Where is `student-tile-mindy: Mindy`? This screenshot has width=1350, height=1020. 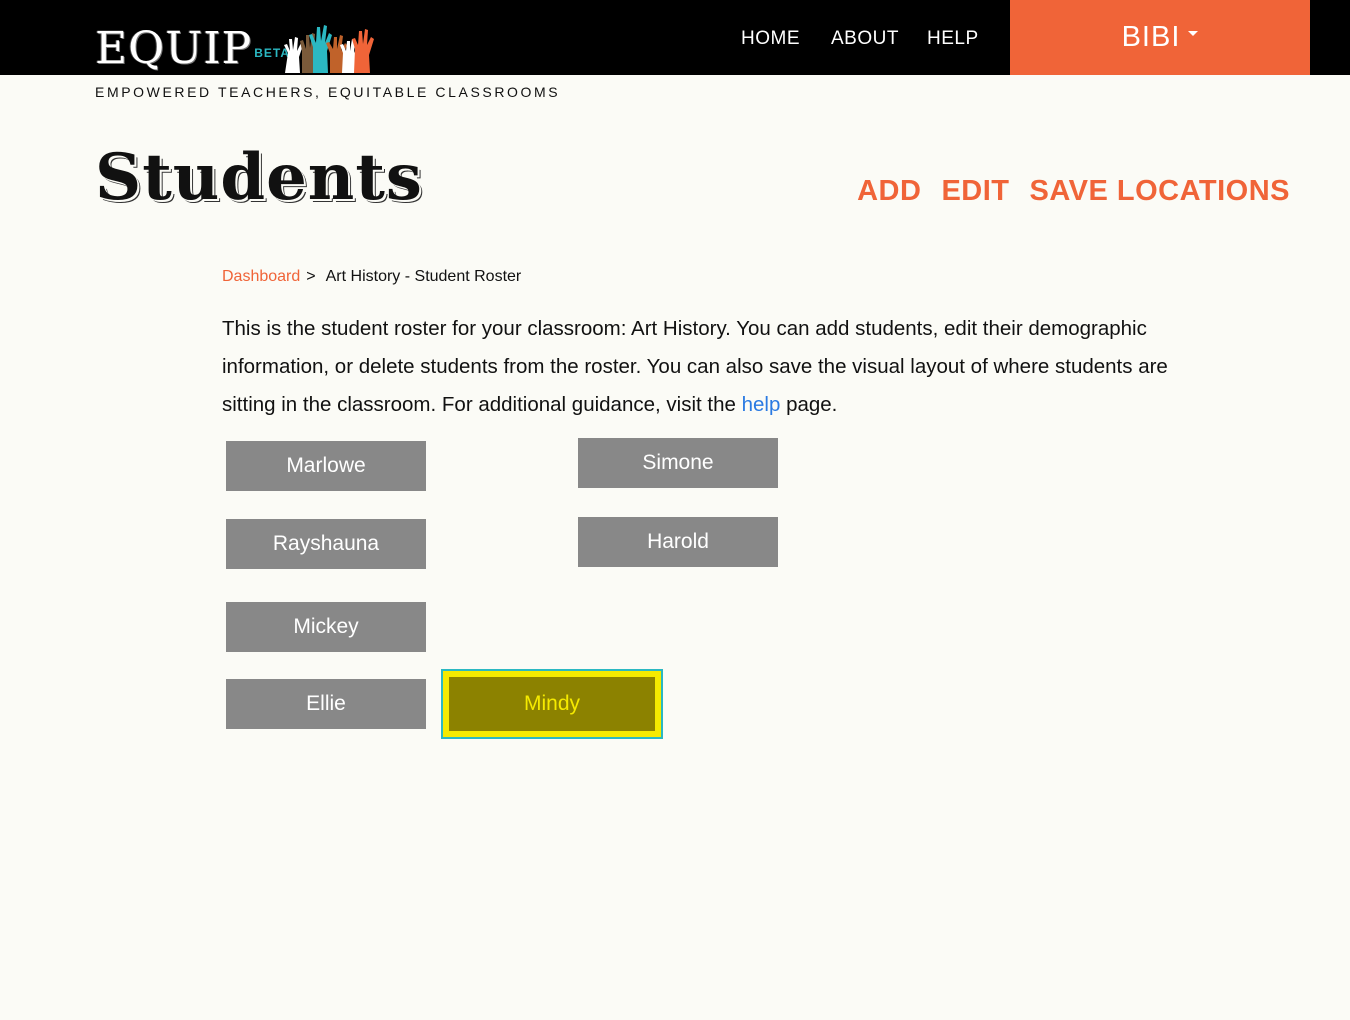
student-tile-mindy: Mindy is located at coordinates (552, 704).